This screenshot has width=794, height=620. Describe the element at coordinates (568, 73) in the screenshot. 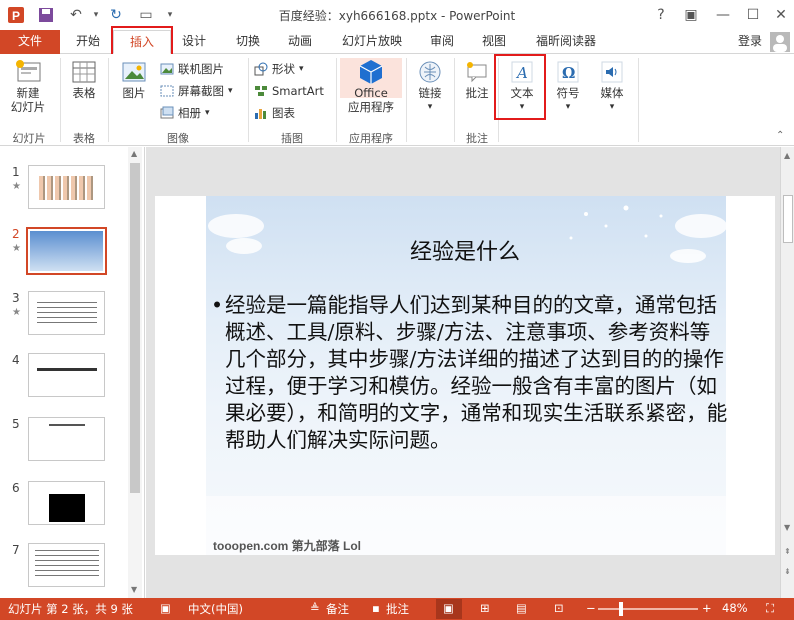

I see `svg-text: Ω` at that location.